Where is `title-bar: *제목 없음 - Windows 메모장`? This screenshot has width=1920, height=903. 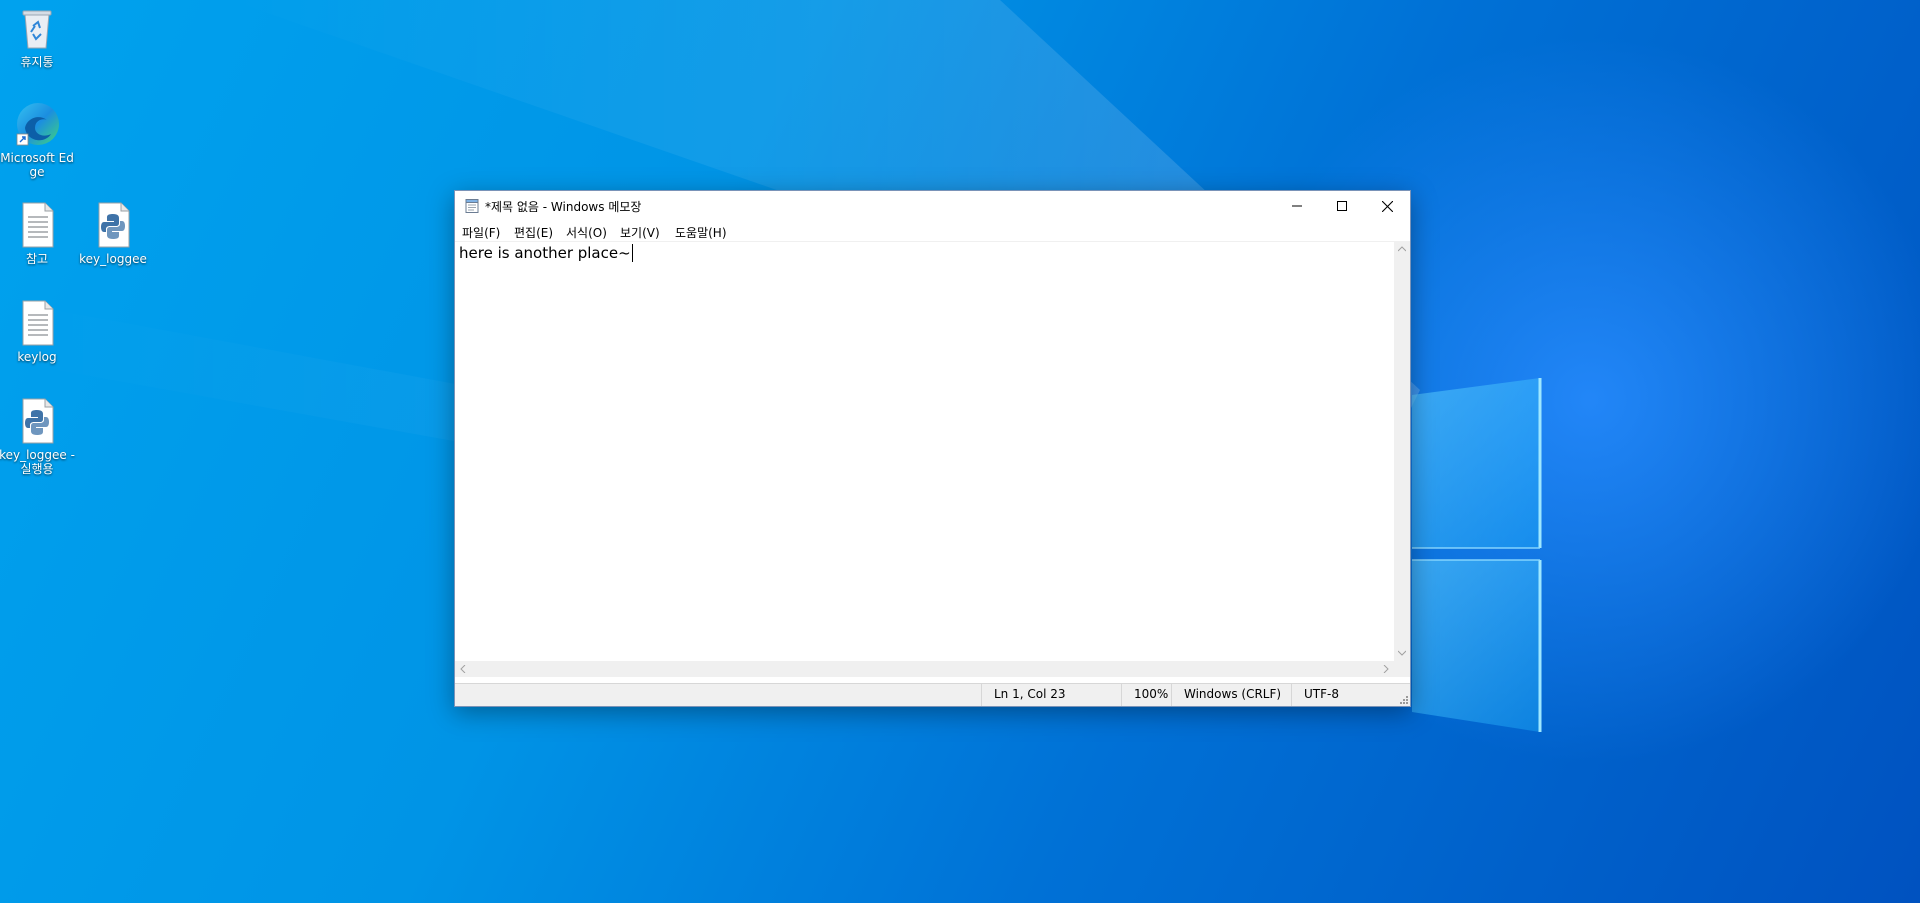 title-bar: *제목 없음 - Windows 메모장 is located at coordinates (932, 206).